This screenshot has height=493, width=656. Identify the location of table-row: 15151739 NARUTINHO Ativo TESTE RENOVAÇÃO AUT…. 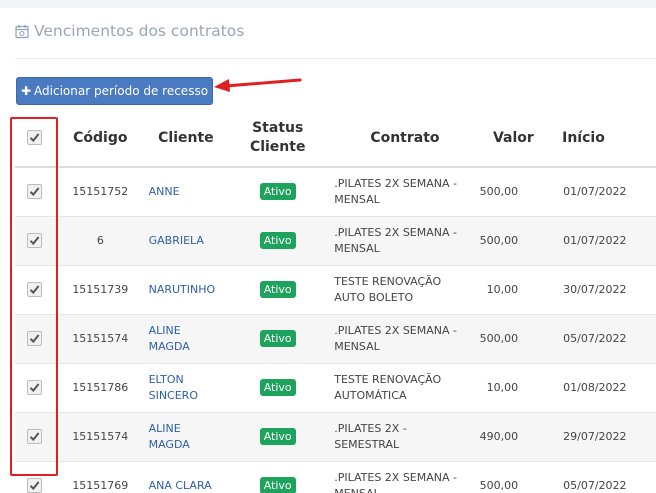
(335, 289).